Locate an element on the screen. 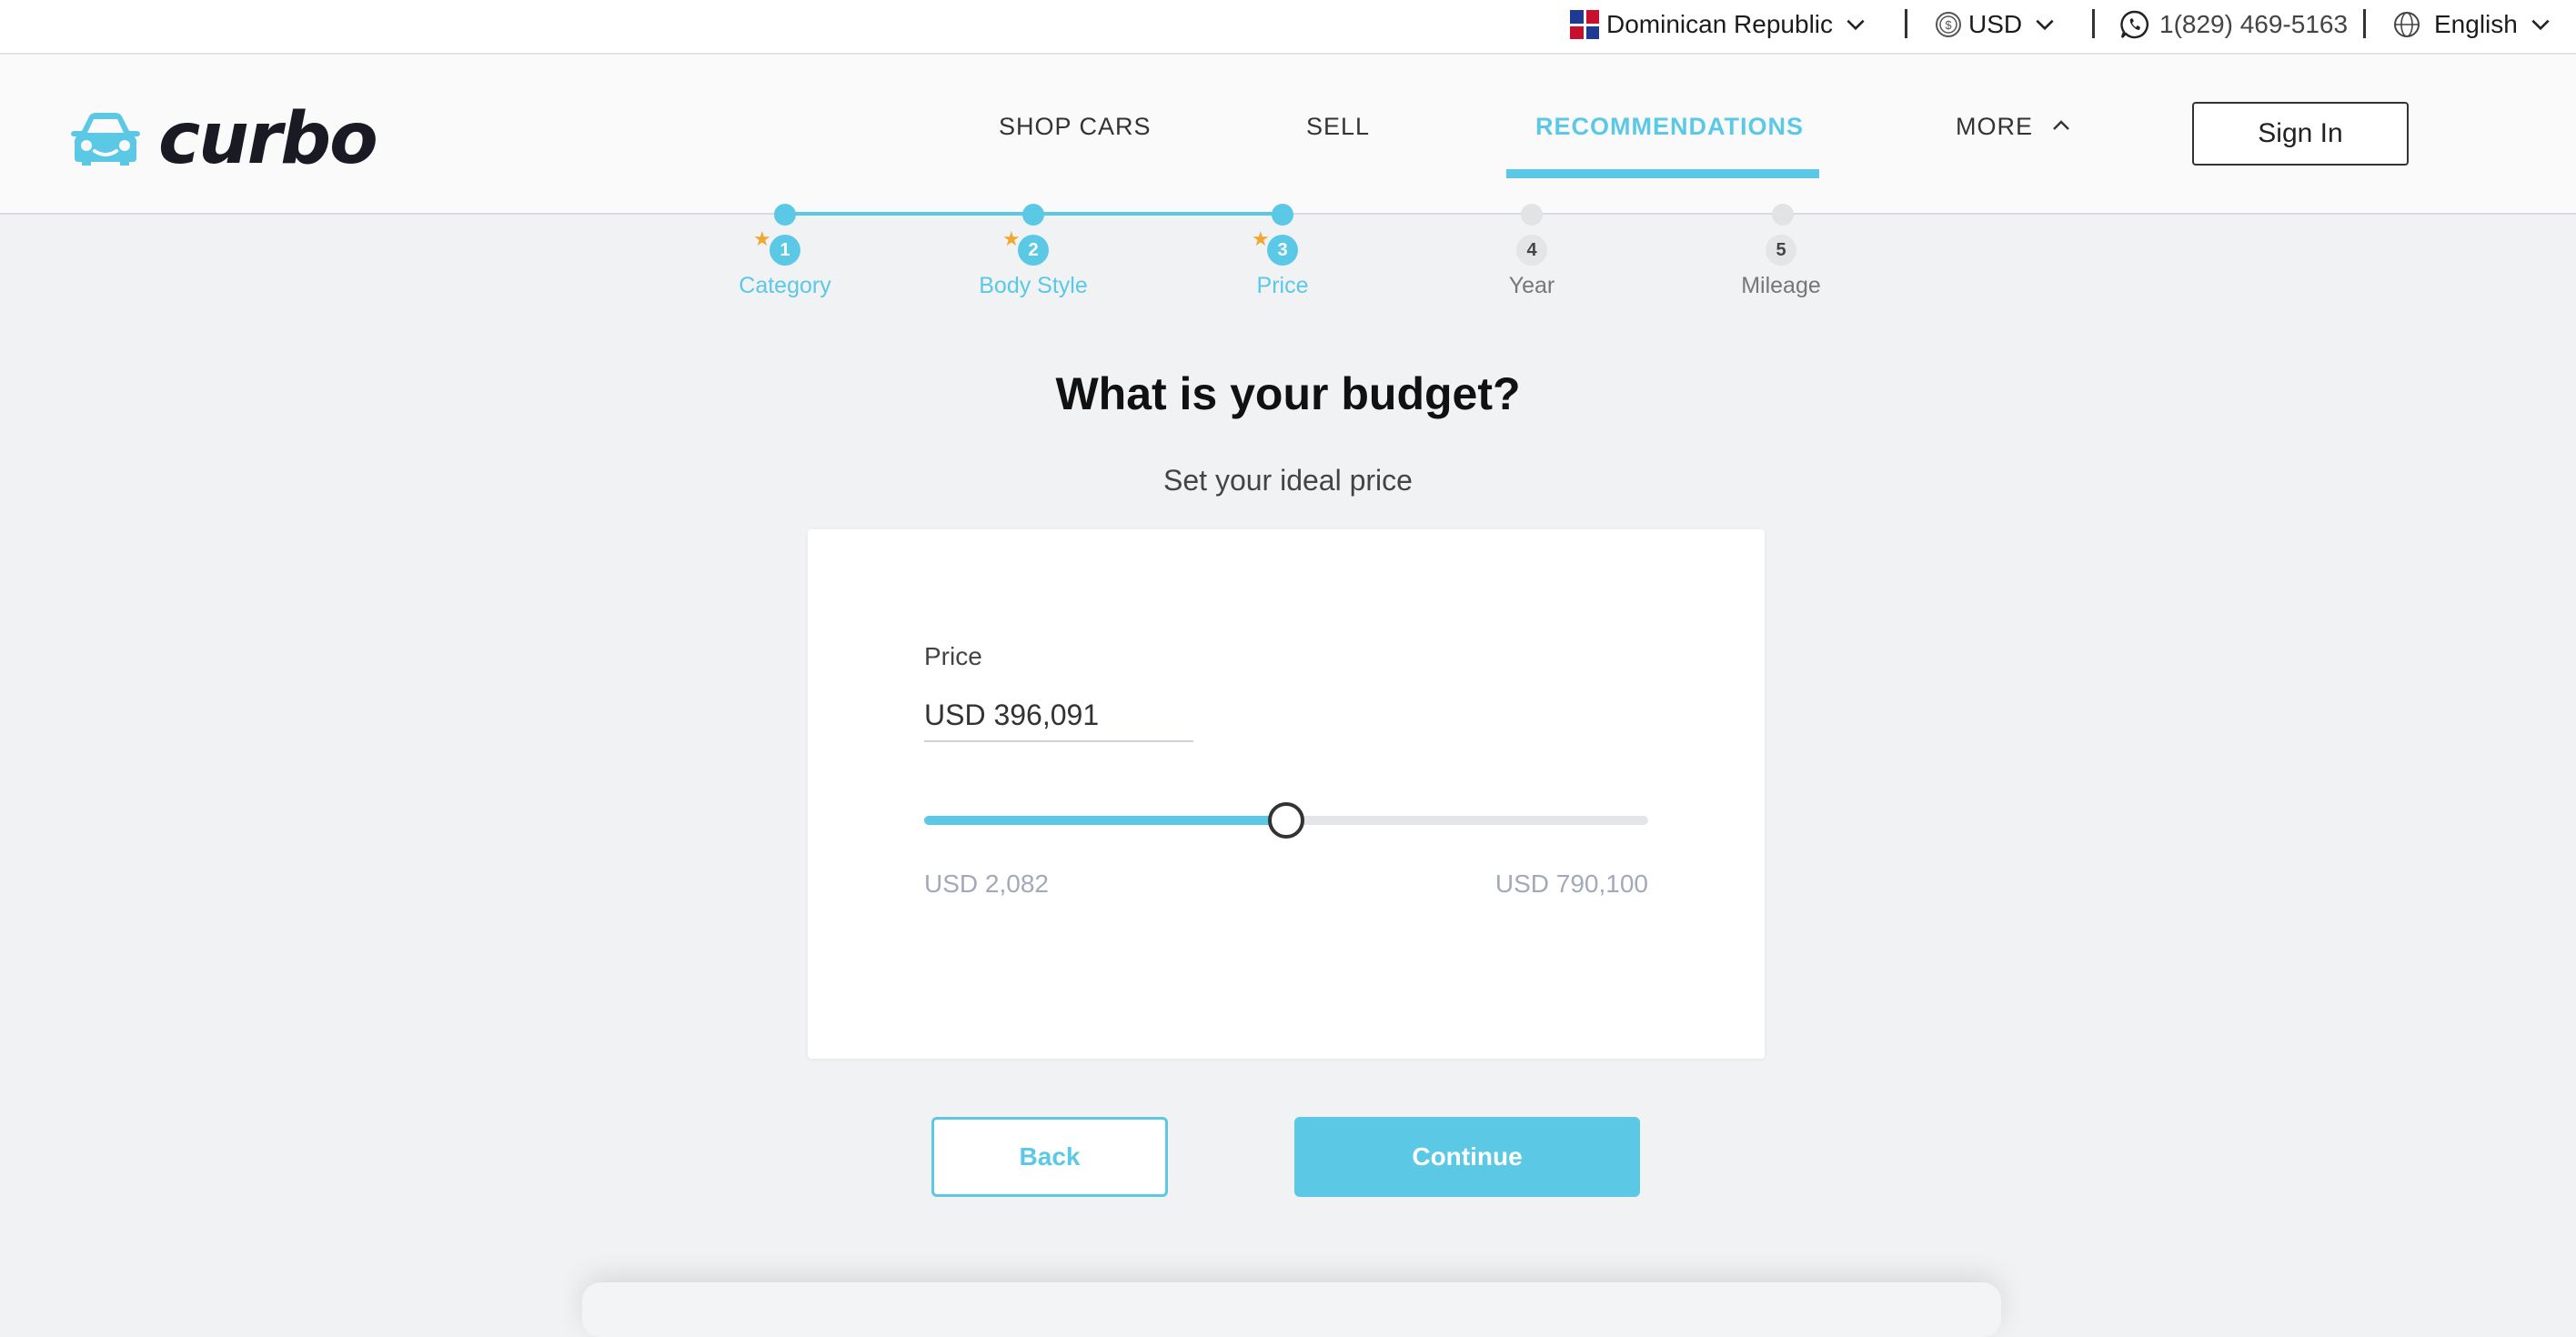  language-label: English is located at coordinates (2476, 24).